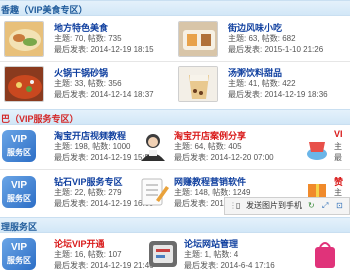 The width and height of the screenshot is (350, 280). I want to click on forum-last-local-food: 最后发表: 2014-12-19 18:15, so click(104, 49).